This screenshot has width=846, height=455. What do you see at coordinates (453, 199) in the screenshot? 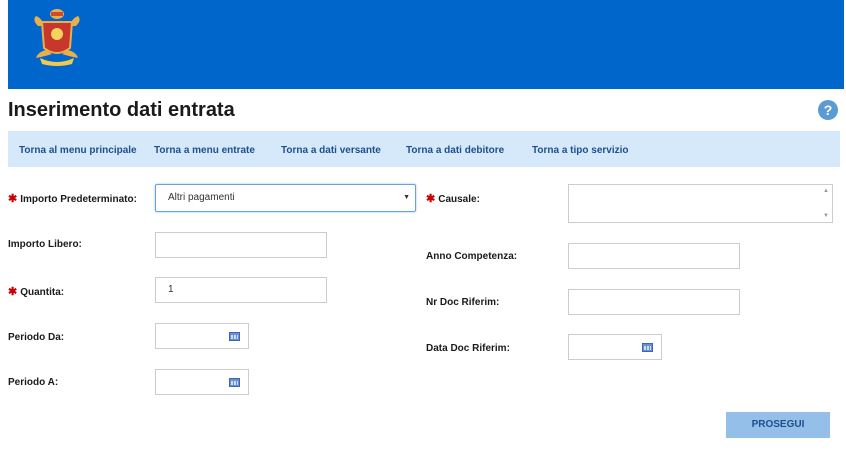
I see `causale-label: ✱ Causale:` at bounding box center [453, 199].